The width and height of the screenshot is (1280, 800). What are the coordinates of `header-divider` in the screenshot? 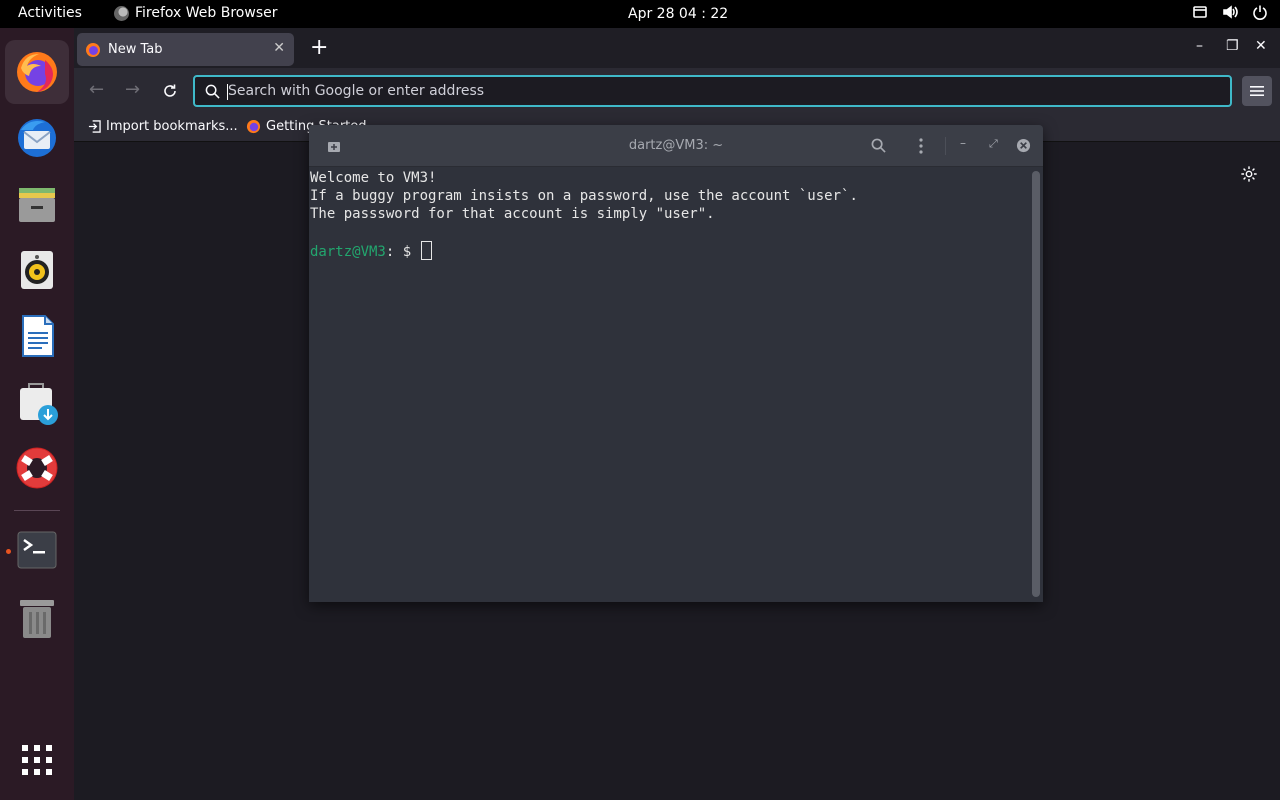 It's located at (945, 146).